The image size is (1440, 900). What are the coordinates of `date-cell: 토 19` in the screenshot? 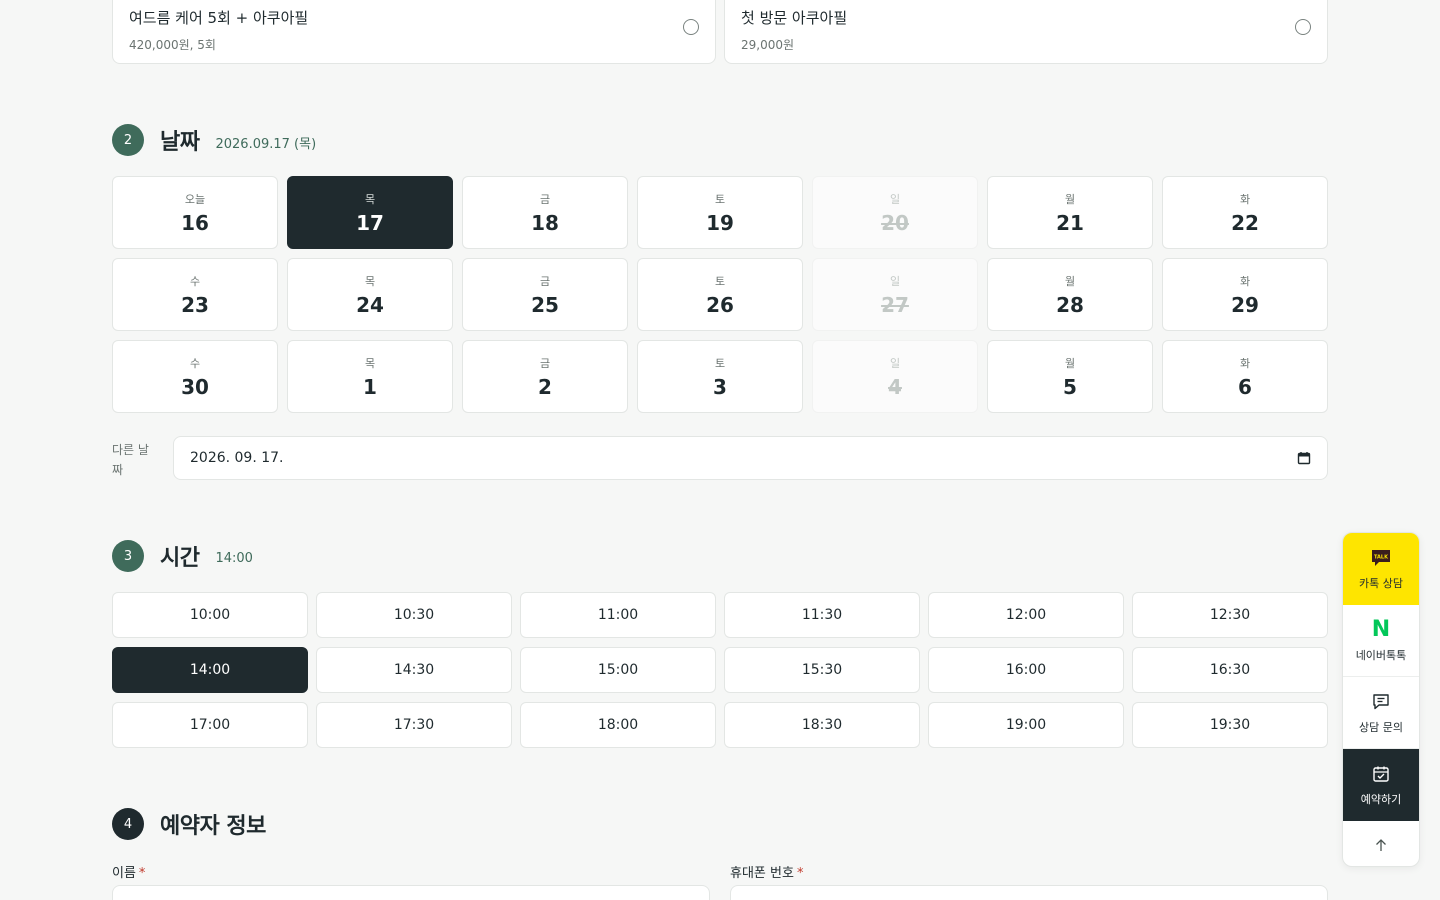 It's located at (720, 212).